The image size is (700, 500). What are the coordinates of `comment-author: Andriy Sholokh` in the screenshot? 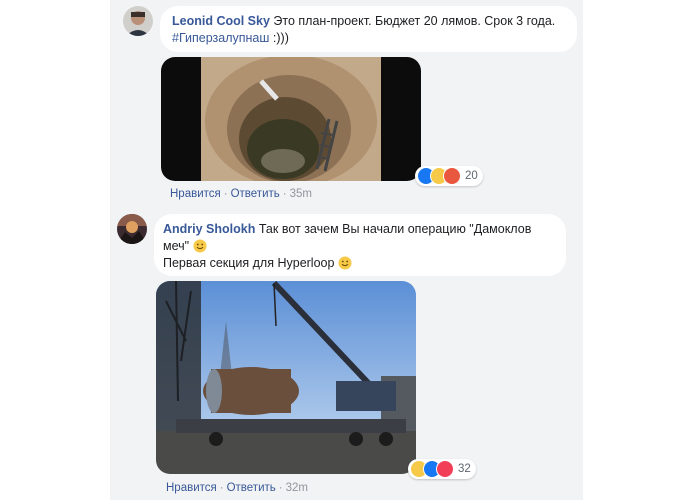 It's located at (209, 229).